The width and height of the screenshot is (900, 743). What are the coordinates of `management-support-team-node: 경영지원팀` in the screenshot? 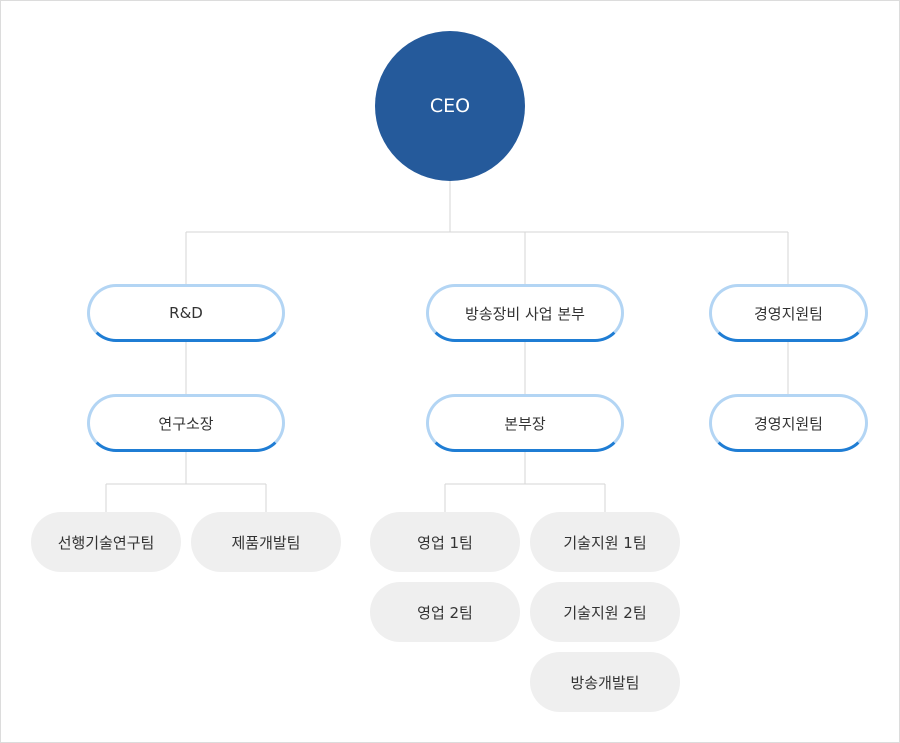 It's located at (788, 423).